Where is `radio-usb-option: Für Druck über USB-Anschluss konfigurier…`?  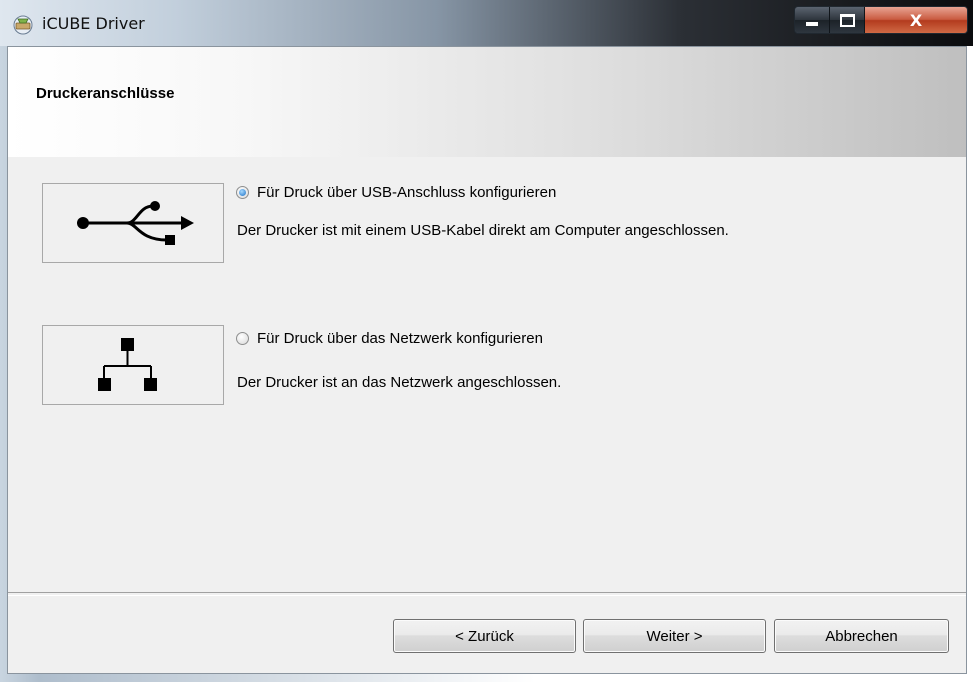
radio-usb-option: Für Druck über USB-Anschluss konfigurier… is located at coordinates (396, 192).